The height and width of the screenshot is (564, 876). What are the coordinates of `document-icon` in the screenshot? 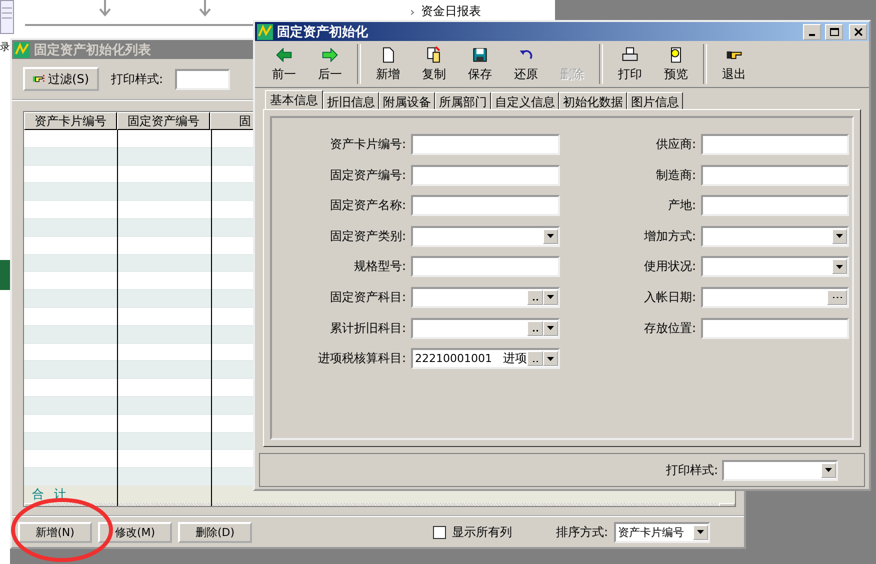 It's located at (7, 17).